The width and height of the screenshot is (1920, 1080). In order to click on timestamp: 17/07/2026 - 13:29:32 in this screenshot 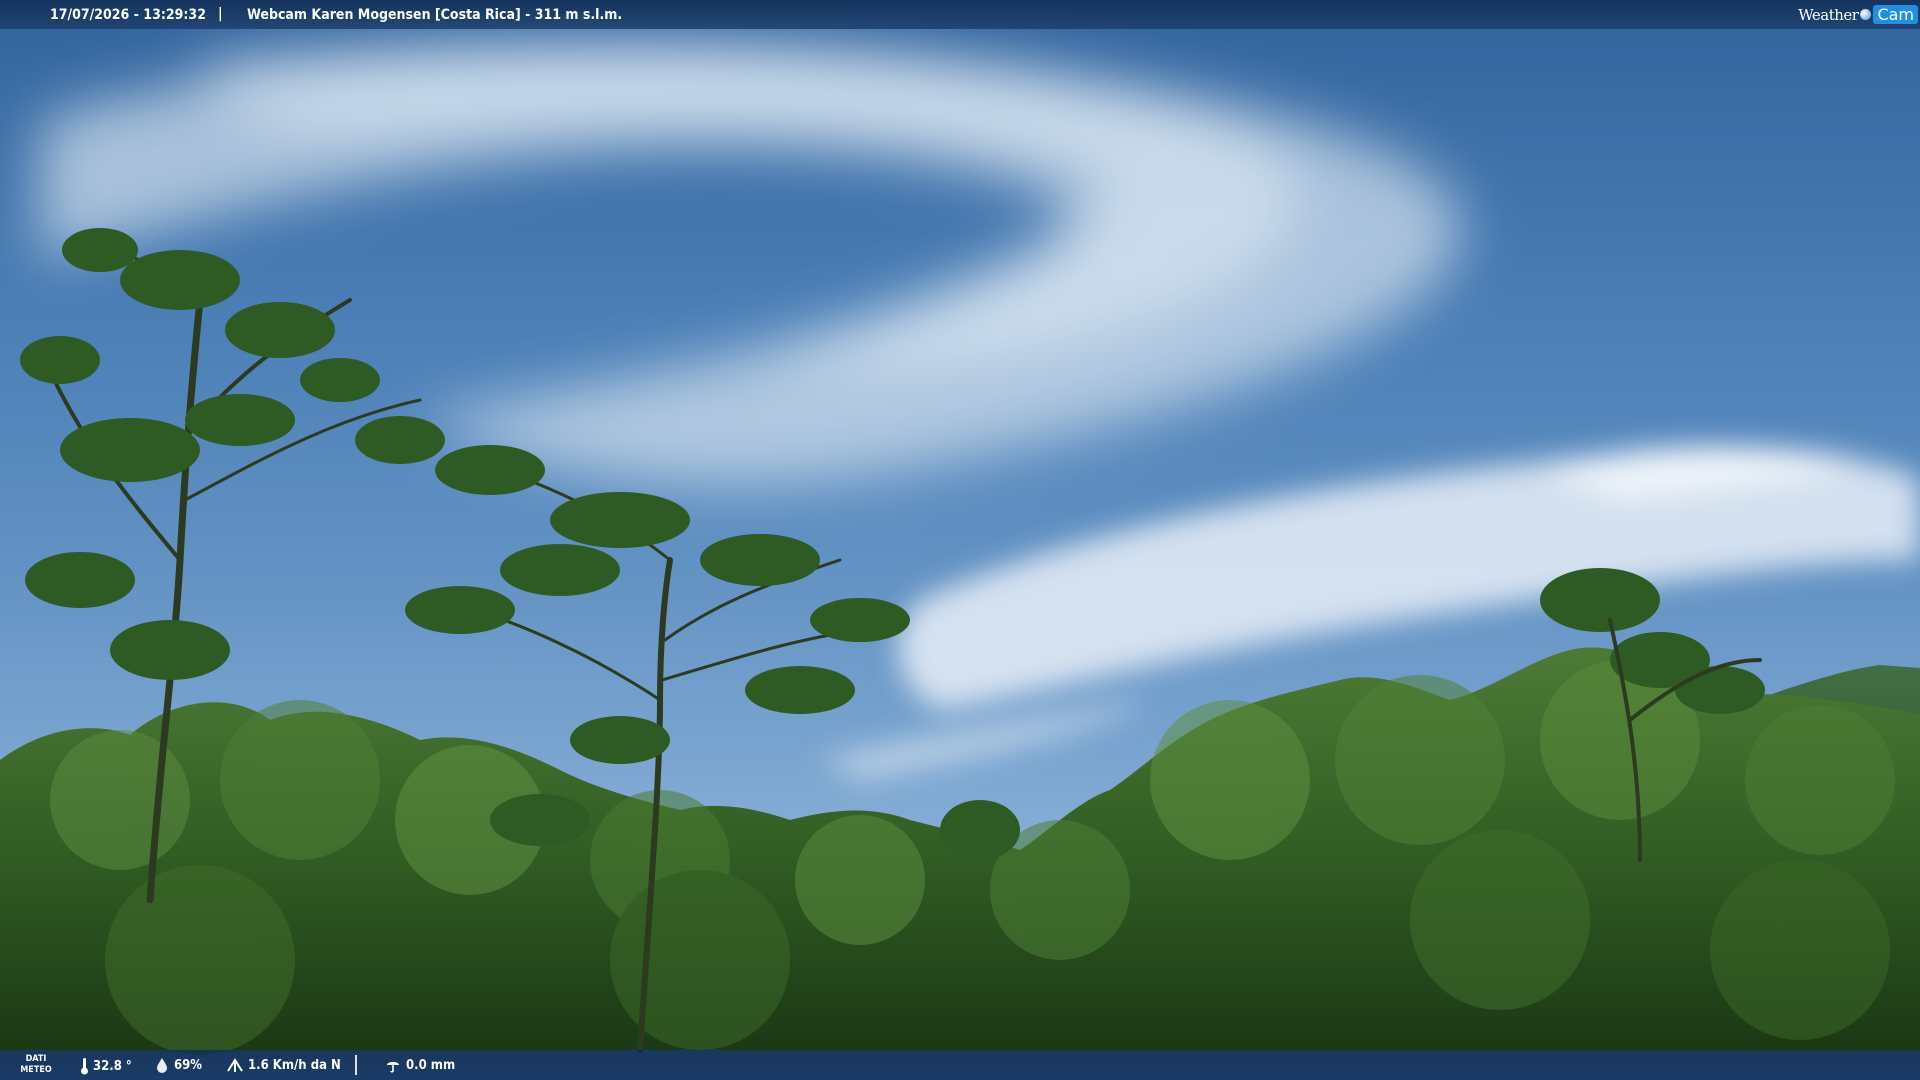, I will do `click(128, 15)`.